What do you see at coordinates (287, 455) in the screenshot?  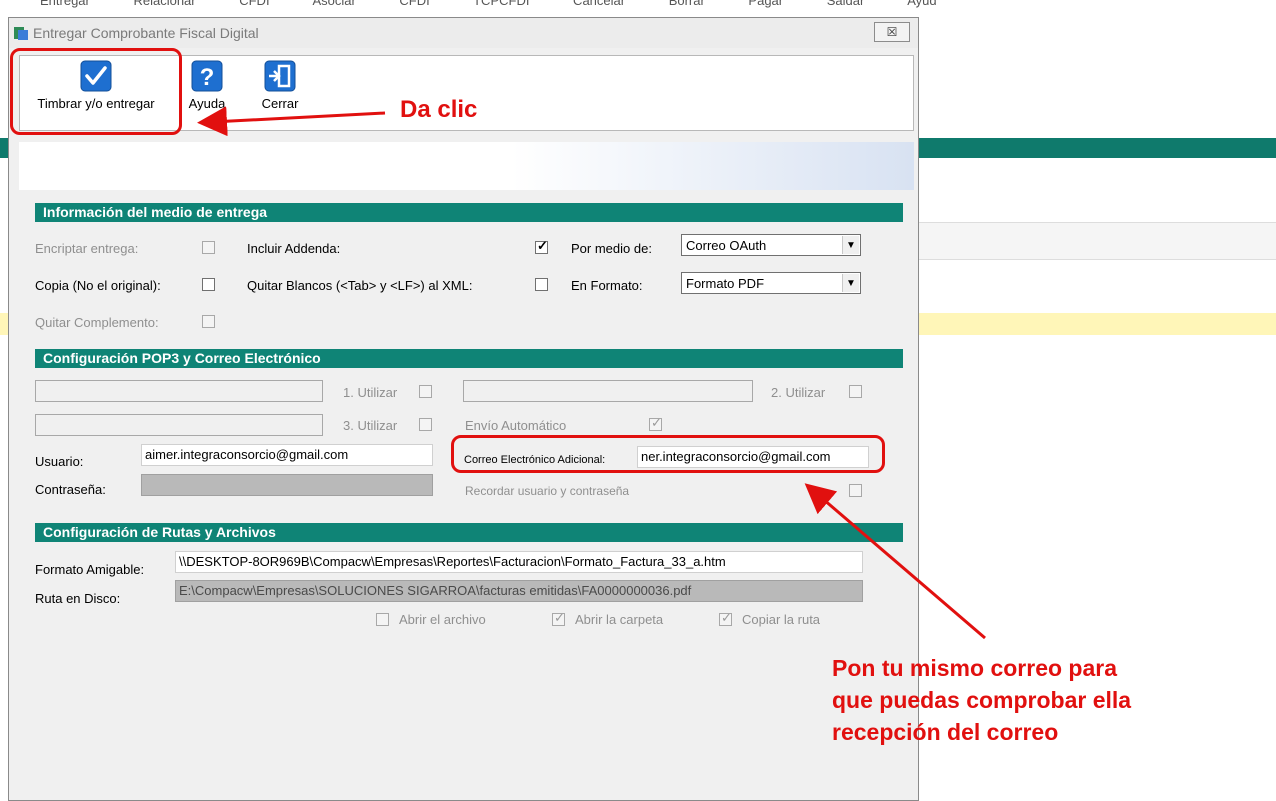 I see `user-input: aimer.integraconsorcio@gmail.com` at bounding box center [287, 455].